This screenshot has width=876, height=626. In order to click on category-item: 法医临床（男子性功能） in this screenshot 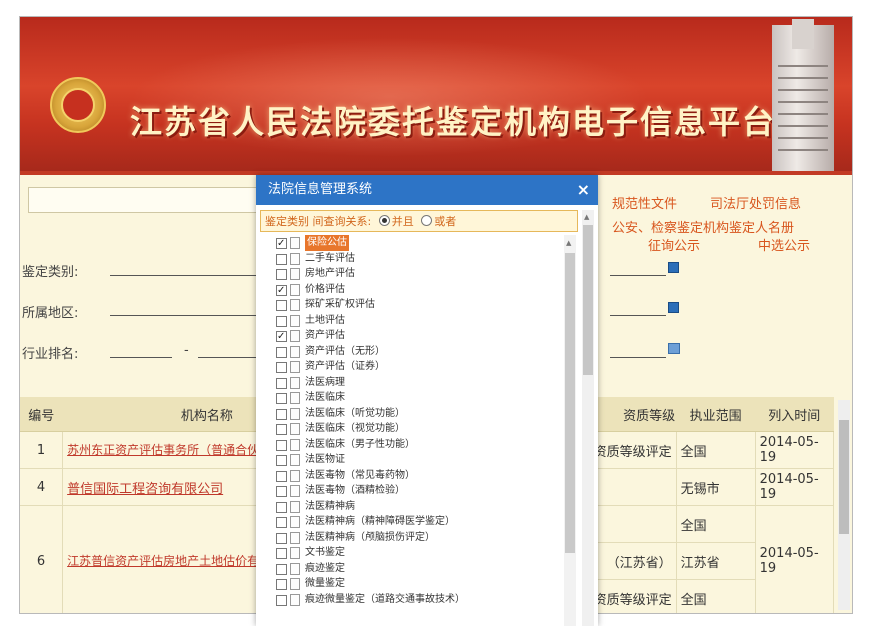, I will do `click(410, 445)`.